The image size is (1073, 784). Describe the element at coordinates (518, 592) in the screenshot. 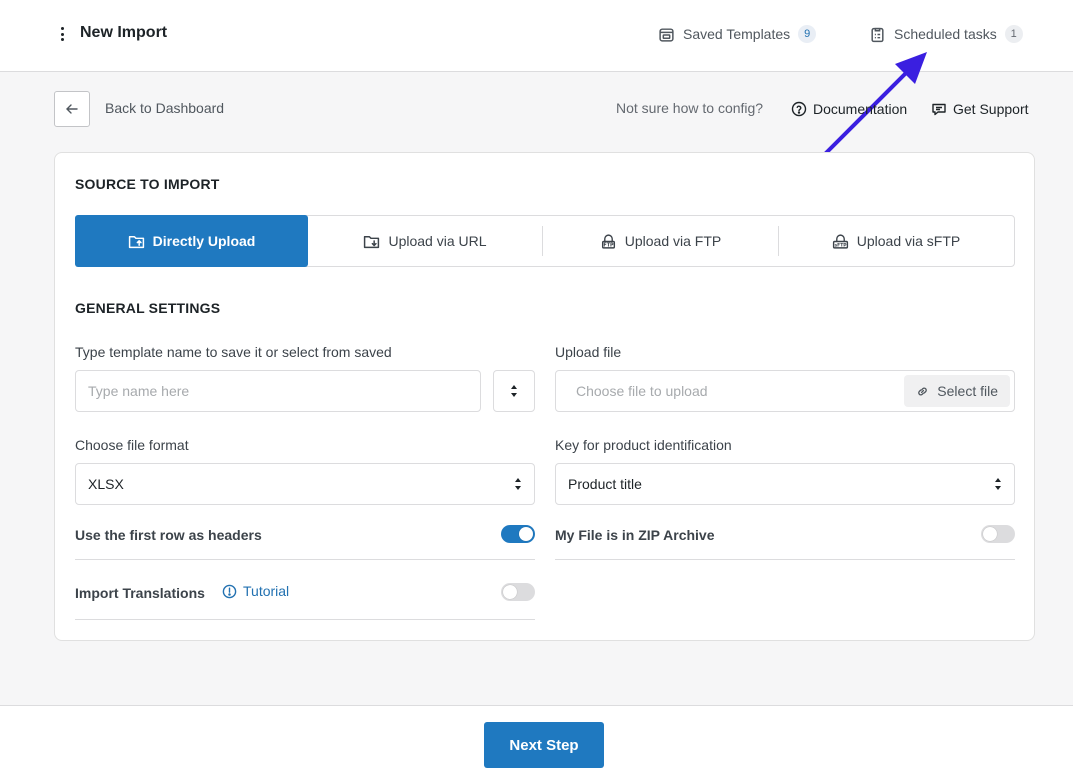

I see `import-translations-toggle` at that location.